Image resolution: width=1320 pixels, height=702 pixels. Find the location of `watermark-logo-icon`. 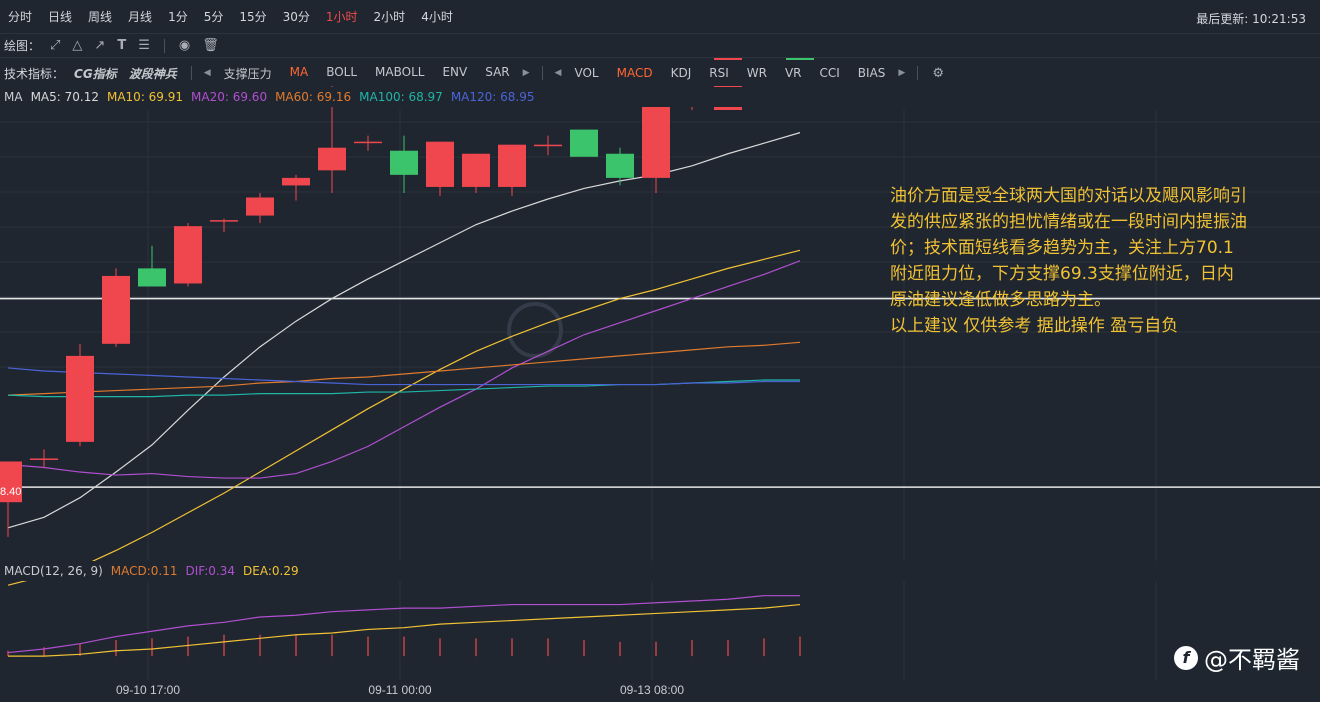

watermark-logo-icon is located at coordinates (535, 330).